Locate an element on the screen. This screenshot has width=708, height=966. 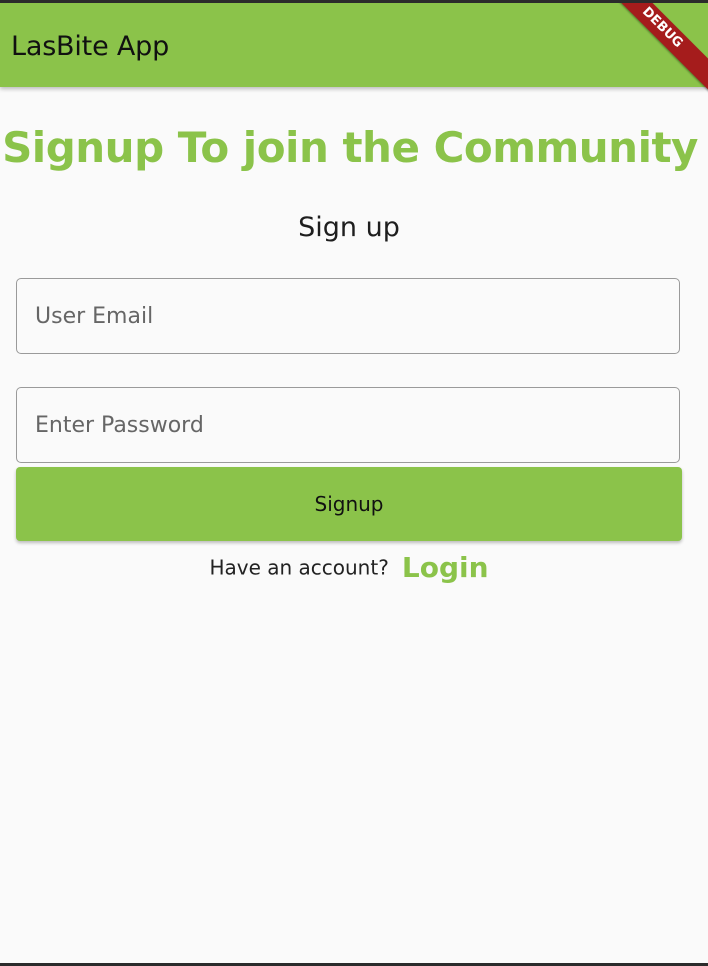
page-heading: Signup To join the Community is located at coordinates (350, 147).